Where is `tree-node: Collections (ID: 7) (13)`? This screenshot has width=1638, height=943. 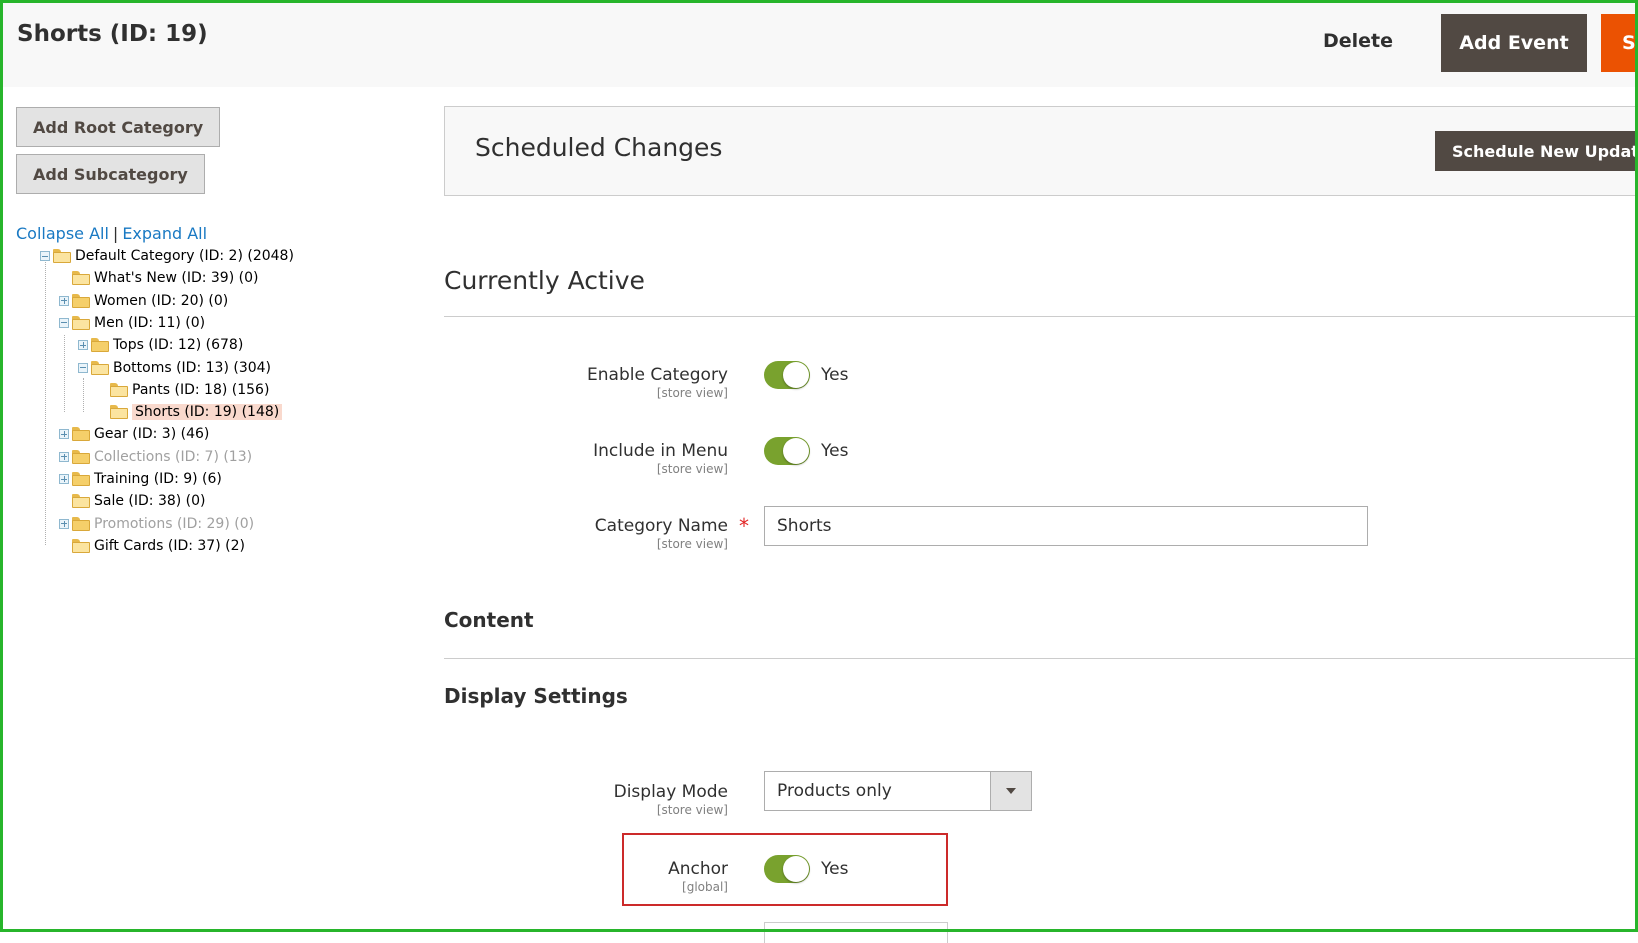
tree-node: Collections (ID: 7) (13) is located at coordinates (155, 457).